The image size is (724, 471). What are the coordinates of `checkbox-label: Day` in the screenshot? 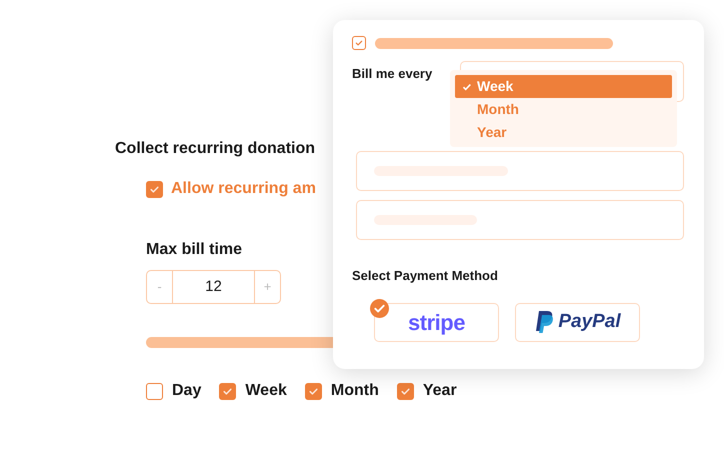 It's located at (187, 391).